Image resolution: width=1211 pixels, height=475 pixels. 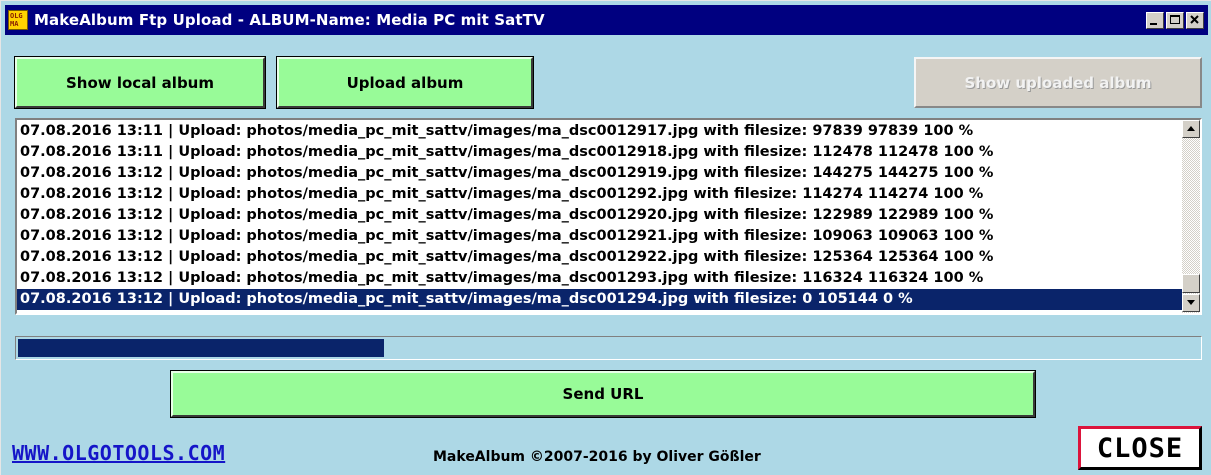 I want to click on window-controls, so click(x=1174, y=20).